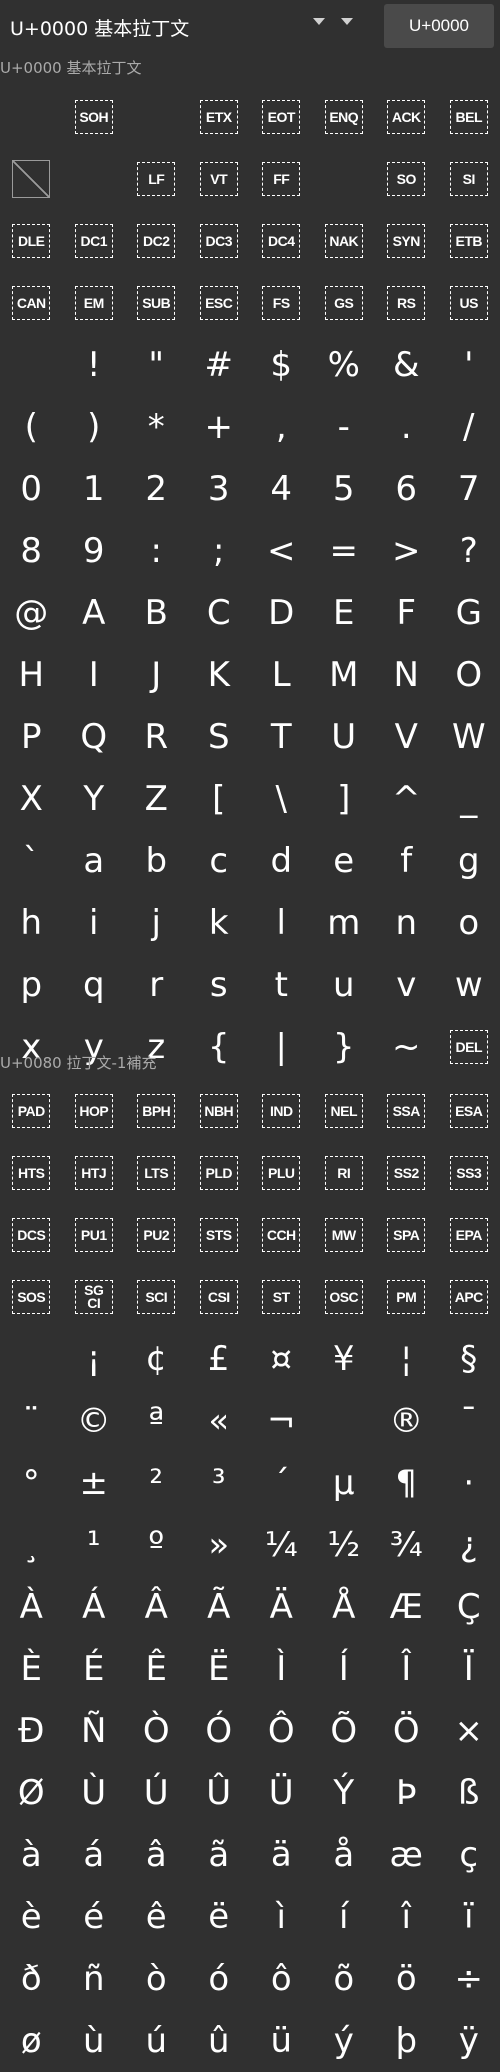  Describe the element at coordinates (94, 1545) in the screenshot. I see `glyph-cell: ¹` at that location.